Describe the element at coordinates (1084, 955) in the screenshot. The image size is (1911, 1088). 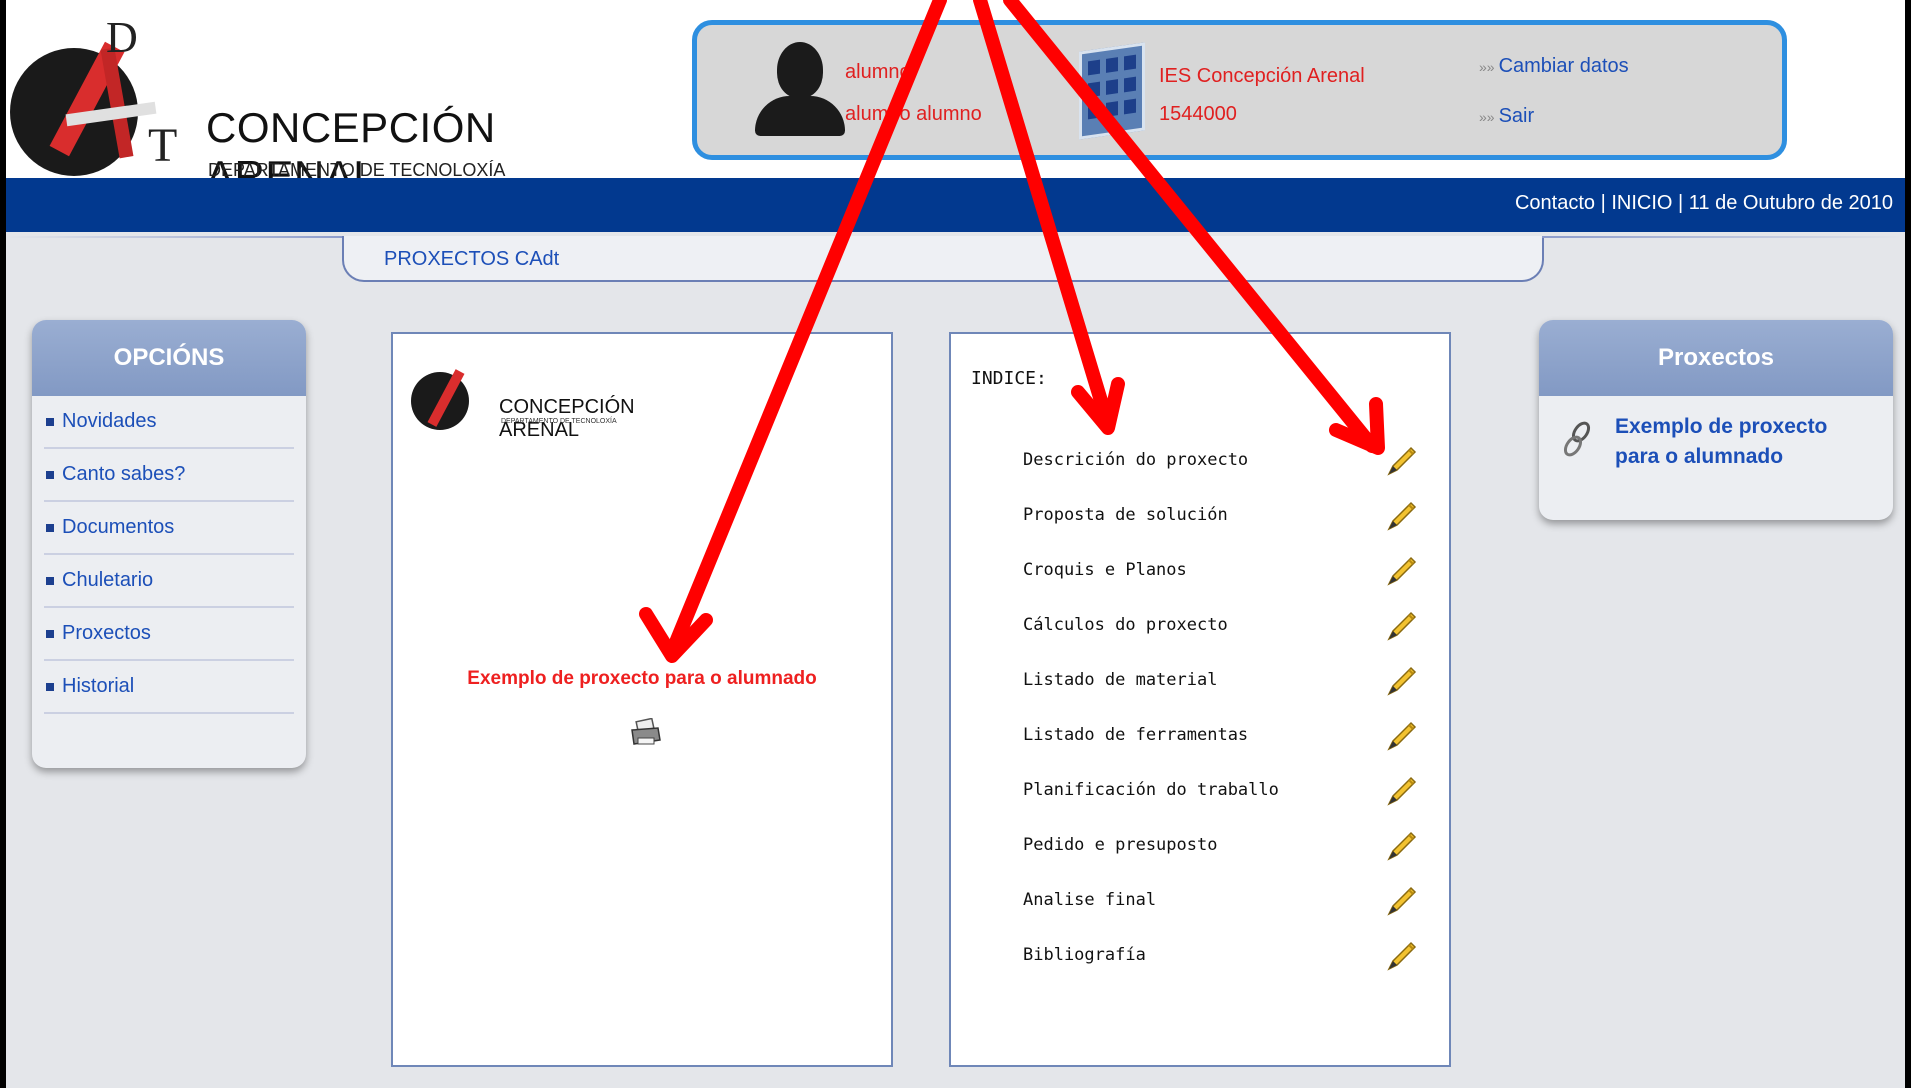
I see `index-item-label: Bibliografía` at that location.